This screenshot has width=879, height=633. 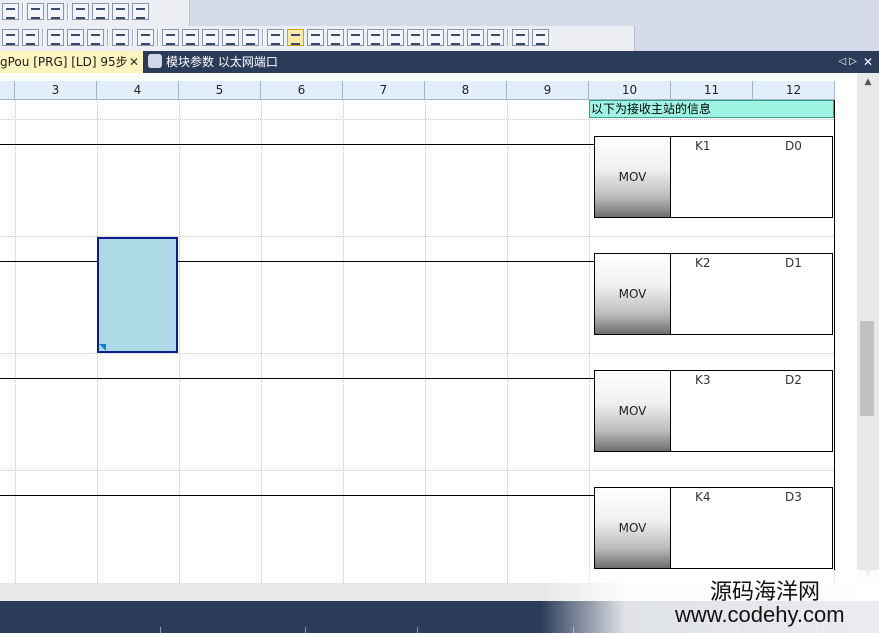 What do you see at coordinates (703, 380) in the screenshot?
I see `source-operand: K3` at bounding box center [703, 380].